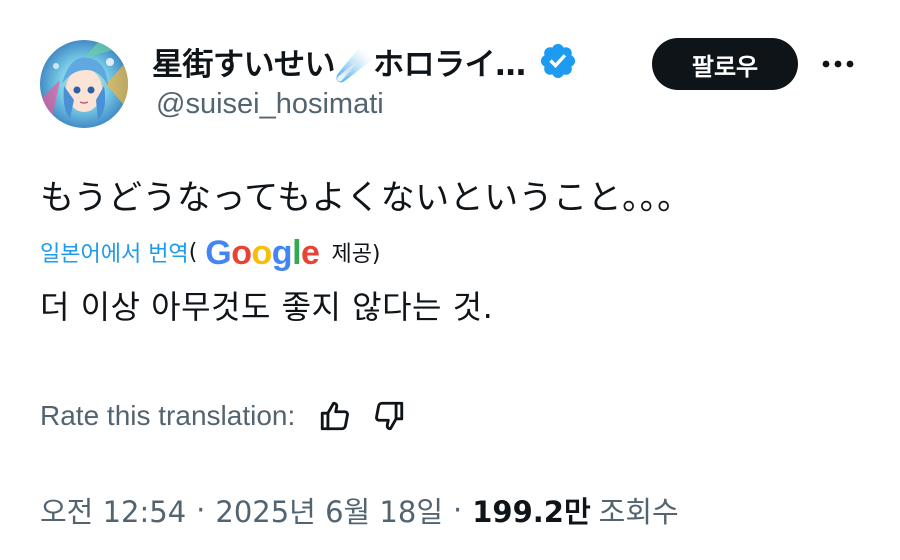 This screenshot has width=900, height=560. What do you see at coordinates (270, 104) in the screenshot?
I see `author-handle: @suisei_hosimati` at bounding box center [270, 104].